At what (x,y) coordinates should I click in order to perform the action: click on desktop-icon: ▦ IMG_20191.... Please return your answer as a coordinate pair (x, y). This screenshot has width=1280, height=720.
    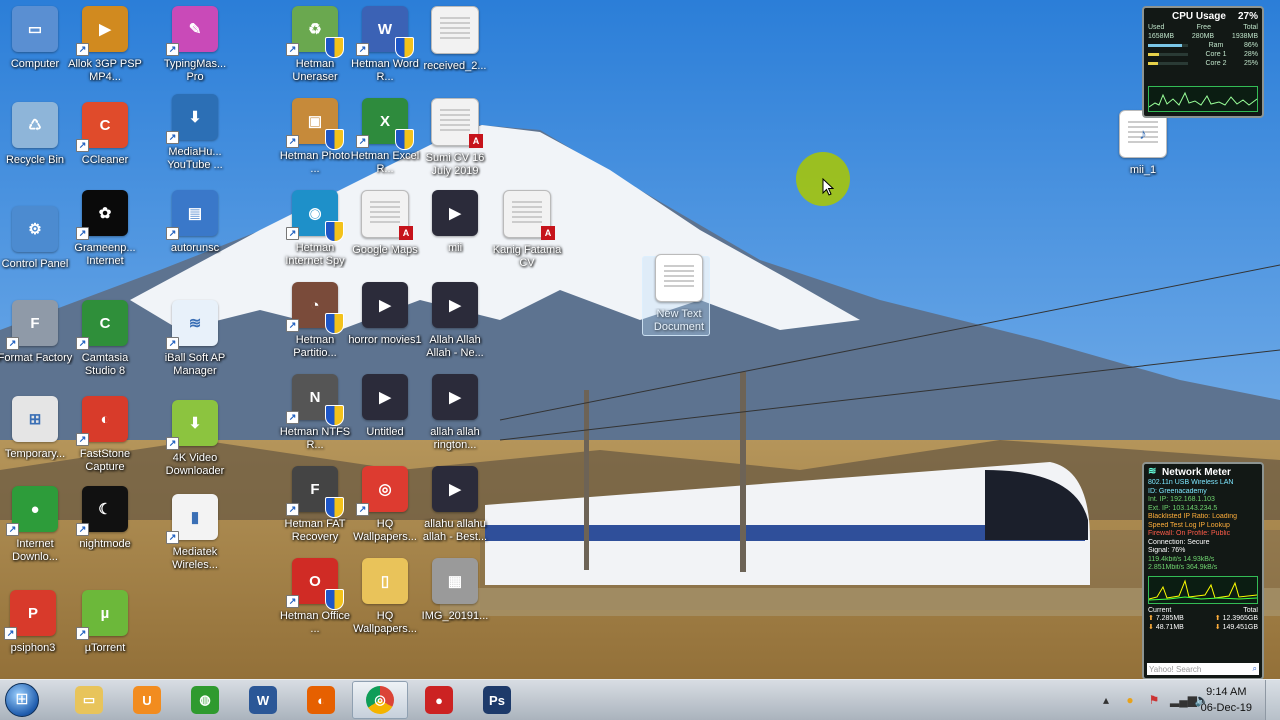
    Looking at the image, I should click on (455, 602).